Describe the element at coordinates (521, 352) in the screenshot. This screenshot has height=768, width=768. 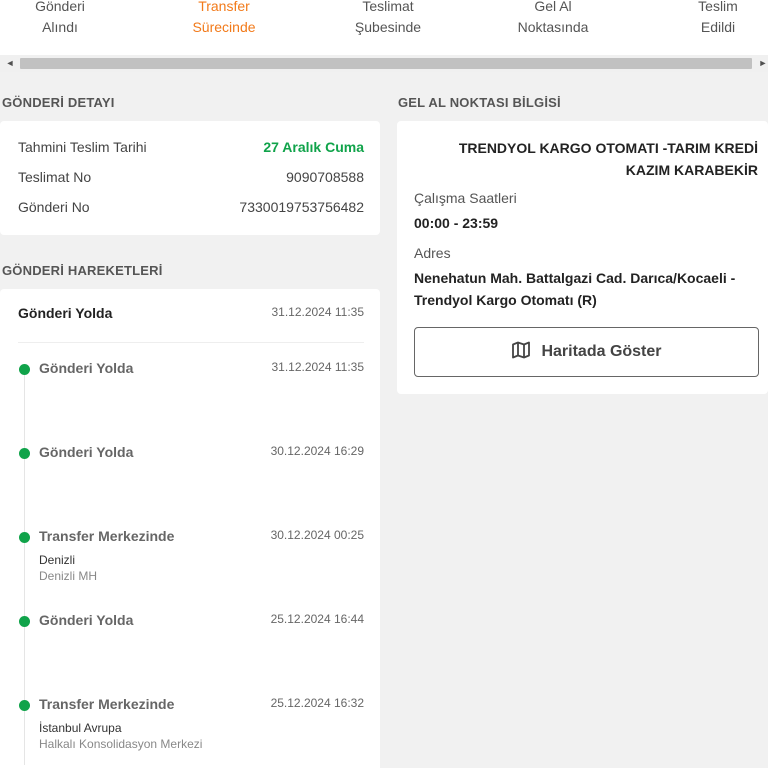
I see `map-icon` at that location.